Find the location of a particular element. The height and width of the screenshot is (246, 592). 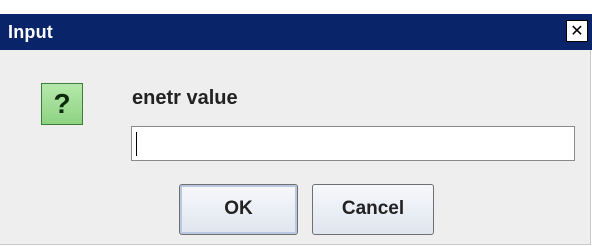

cancel-button-label: Cancel is located at coordinates (373, 208).